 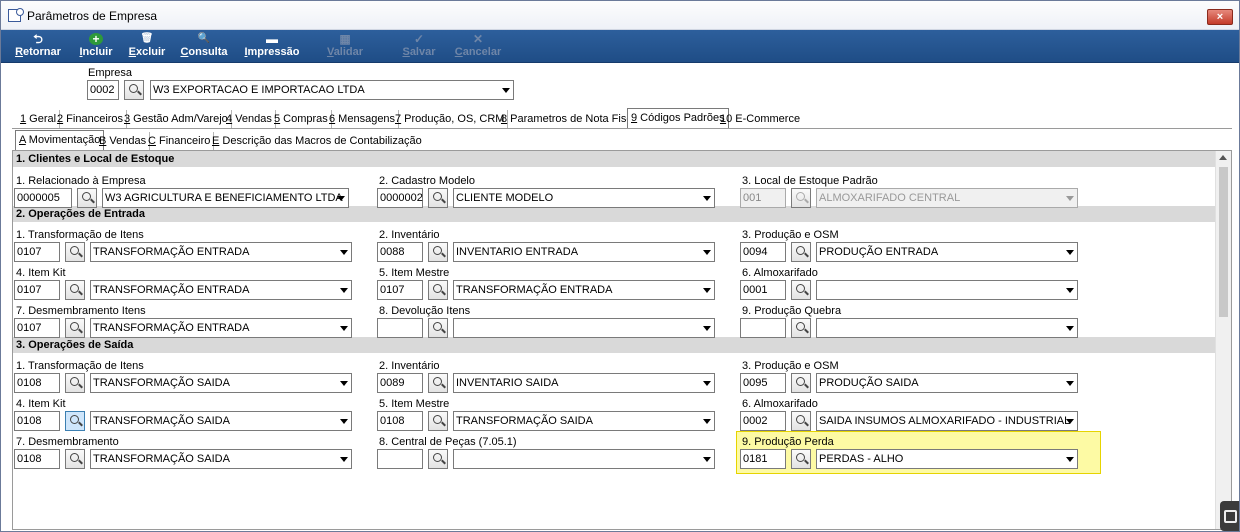 What do you see at coordinates (1223, 340) in the screenshot?
I see `vertical-scrollbar` at bounding box center [1223, 340].